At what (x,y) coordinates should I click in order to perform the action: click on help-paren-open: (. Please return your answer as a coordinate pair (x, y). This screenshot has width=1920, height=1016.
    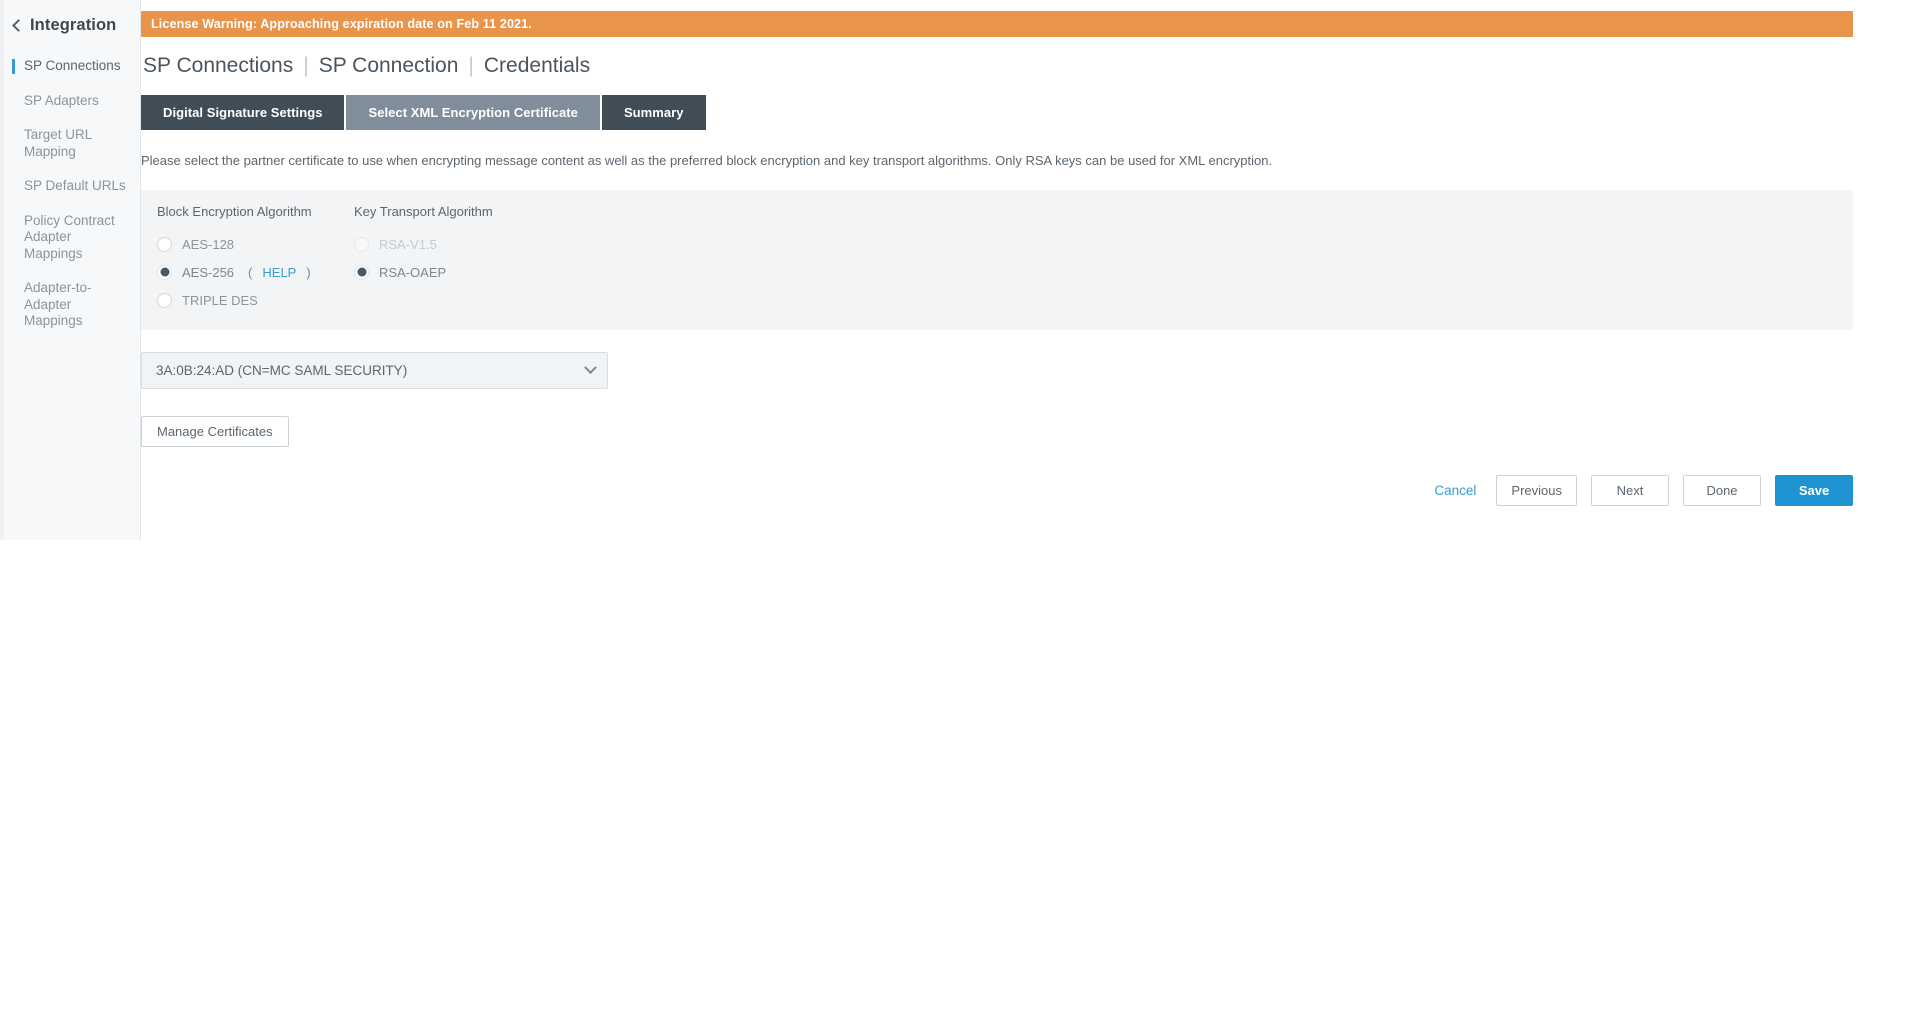
    Looking at the image, I should click on (250, 272).